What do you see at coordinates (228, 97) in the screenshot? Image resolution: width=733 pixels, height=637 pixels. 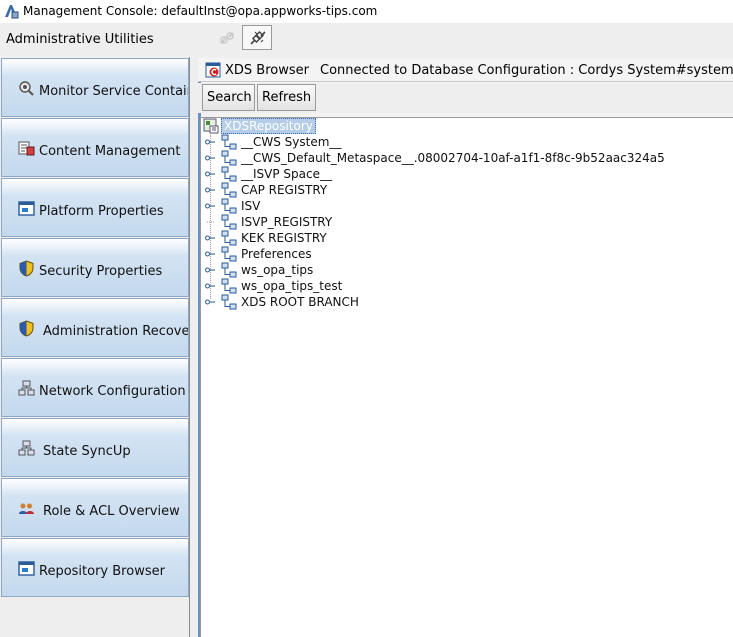 I see `search-button: Search` at bounding box center [228, 97].